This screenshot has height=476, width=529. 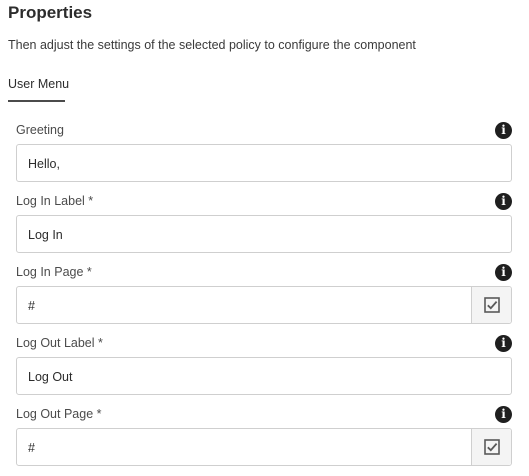 I want to click on page-title: Properties, so click(x=50, y=12).